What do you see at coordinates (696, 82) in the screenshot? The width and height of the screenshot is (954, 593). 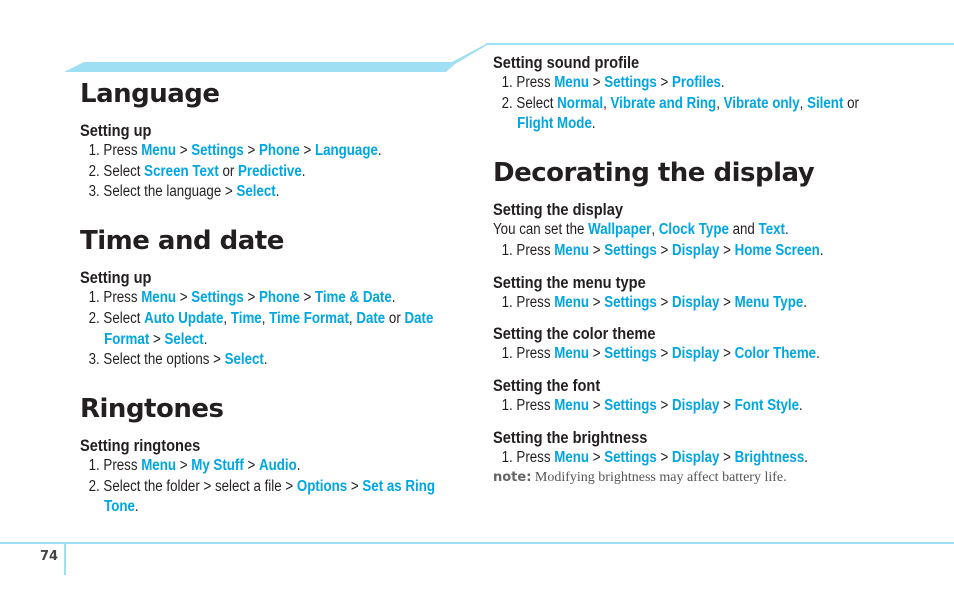 I see `menu-term: Profiles` at bounding box center [696, 82].